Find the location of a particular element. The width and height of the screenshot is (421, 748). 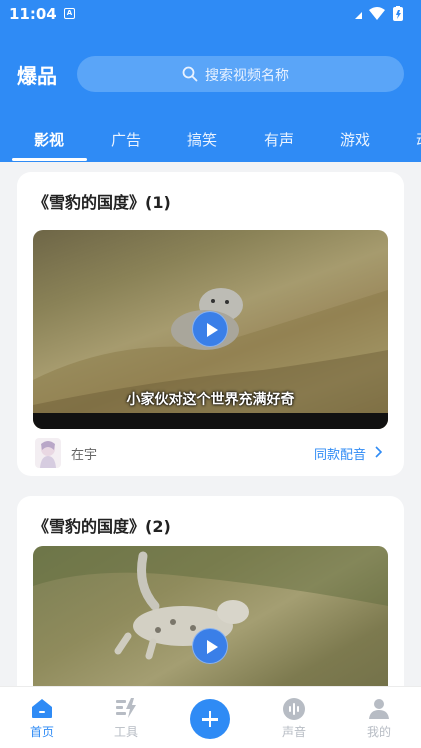

nav-tools: 工具 is located at coordinates (126, 717).